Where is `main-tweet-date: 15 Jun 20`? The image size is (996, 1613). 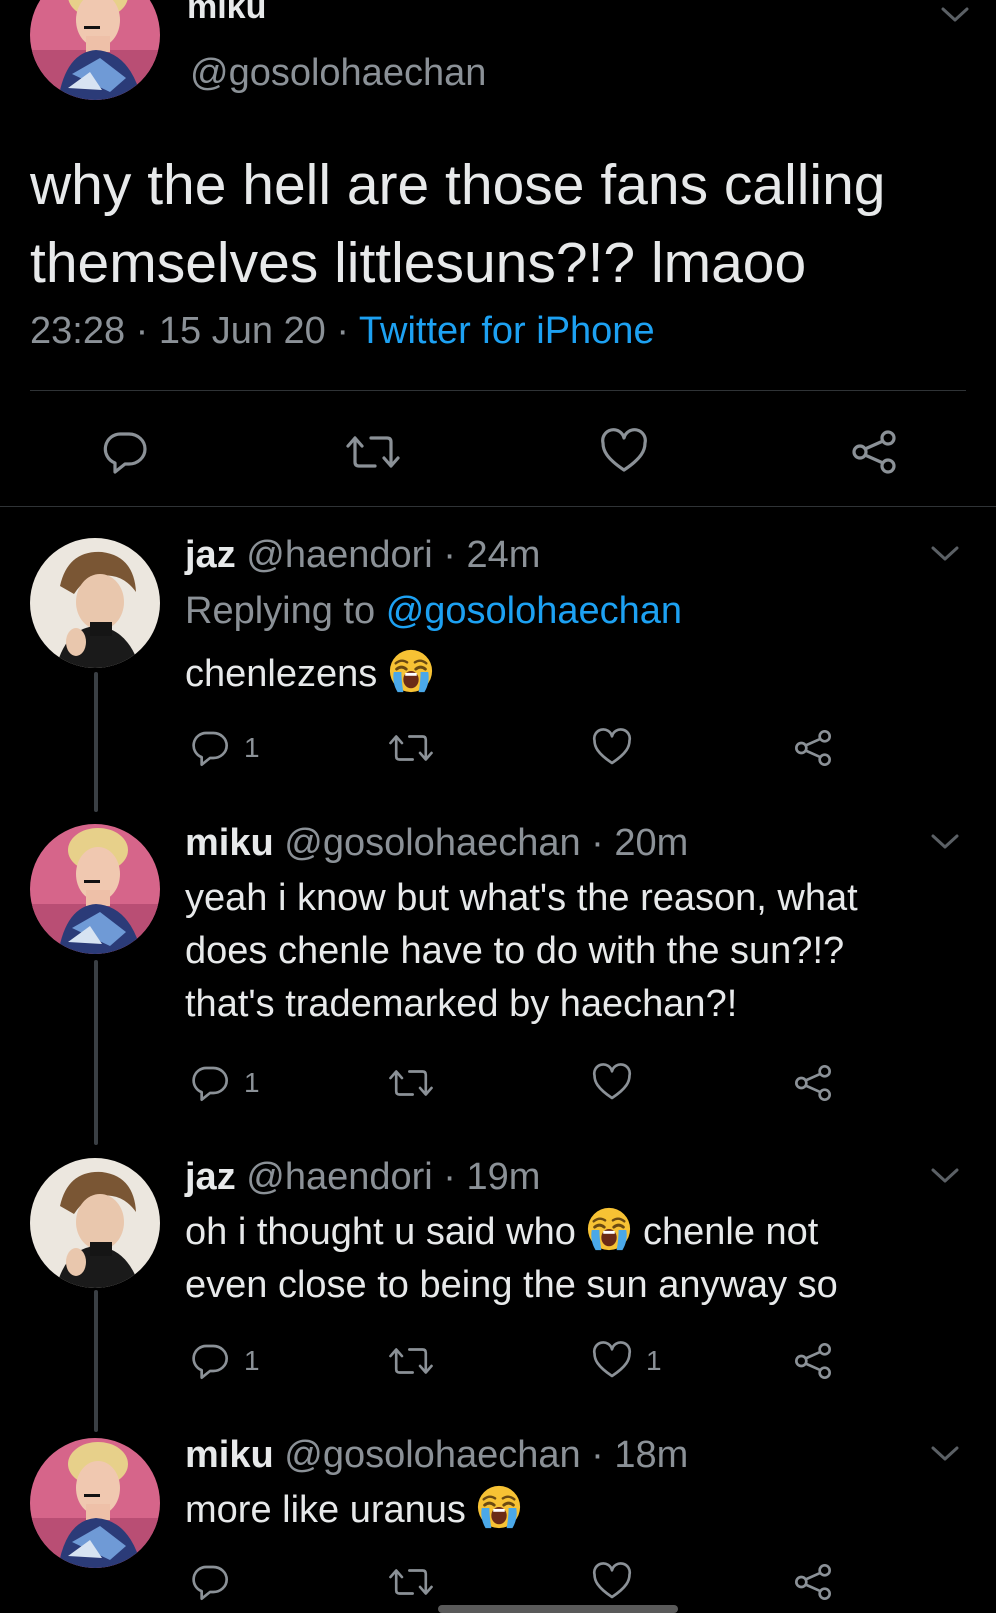 main-tweet-date: 15 Jun 20 is located at coordinates (242, 331).